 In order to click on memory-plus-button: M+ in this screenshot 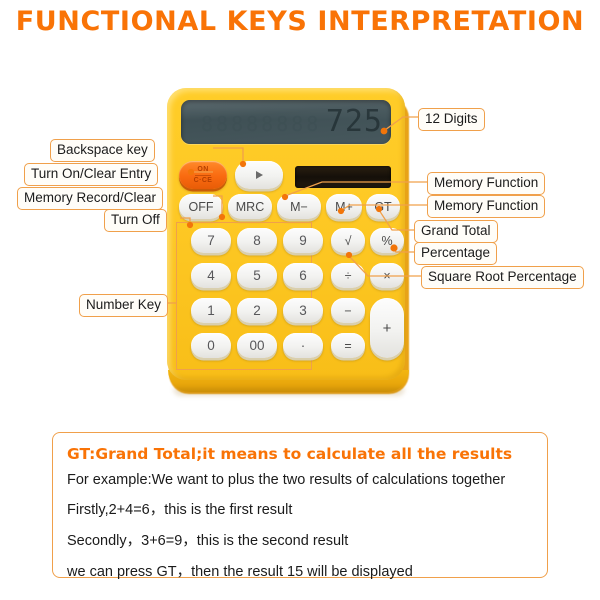, I will do `click(344, 206)`.